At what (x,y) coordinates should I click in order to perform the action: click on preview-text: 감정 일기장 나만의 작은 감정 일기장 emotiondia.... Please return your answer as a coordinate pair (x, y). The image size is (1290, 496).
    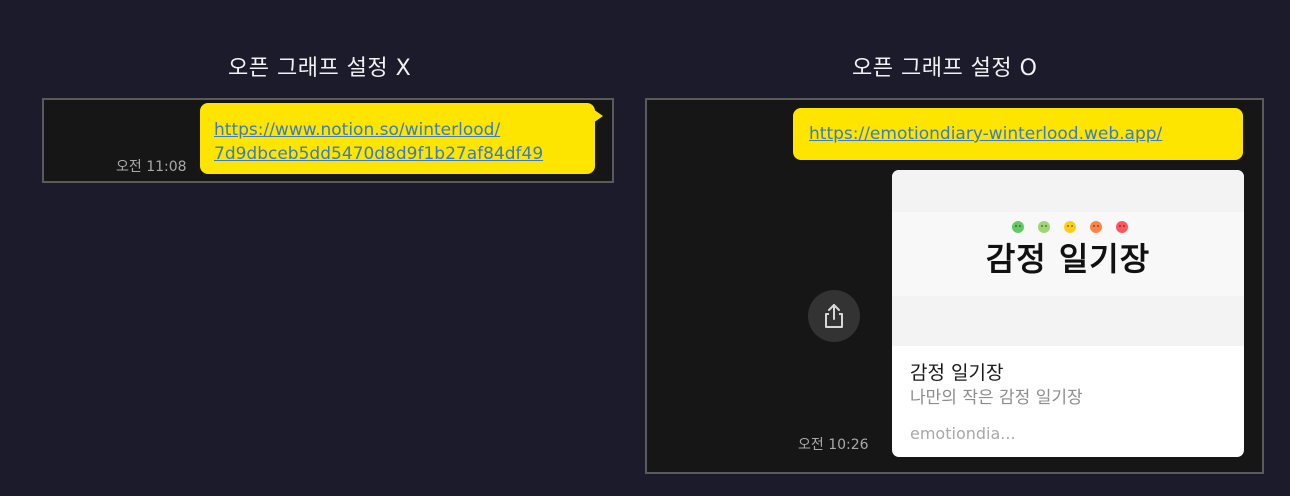
    Looking at the image, I should click on (996, 402).